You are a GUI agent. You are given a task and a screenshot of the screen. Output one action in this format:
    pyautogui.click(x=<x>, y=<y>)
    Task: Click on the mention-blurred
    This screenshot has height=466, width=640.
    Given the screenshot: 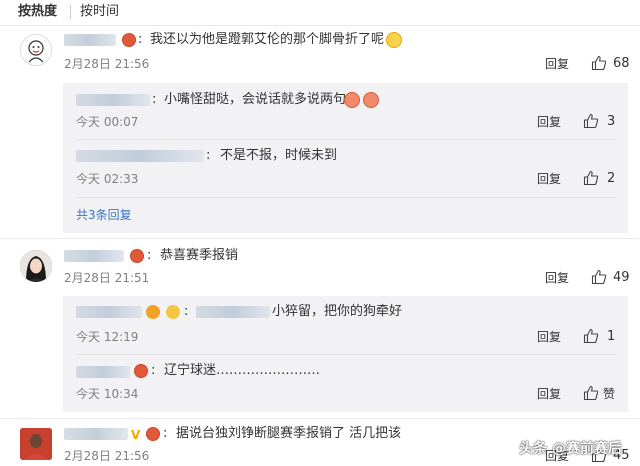 What is the action you would take?
    pyautogui.click(x=233, y=312)
    